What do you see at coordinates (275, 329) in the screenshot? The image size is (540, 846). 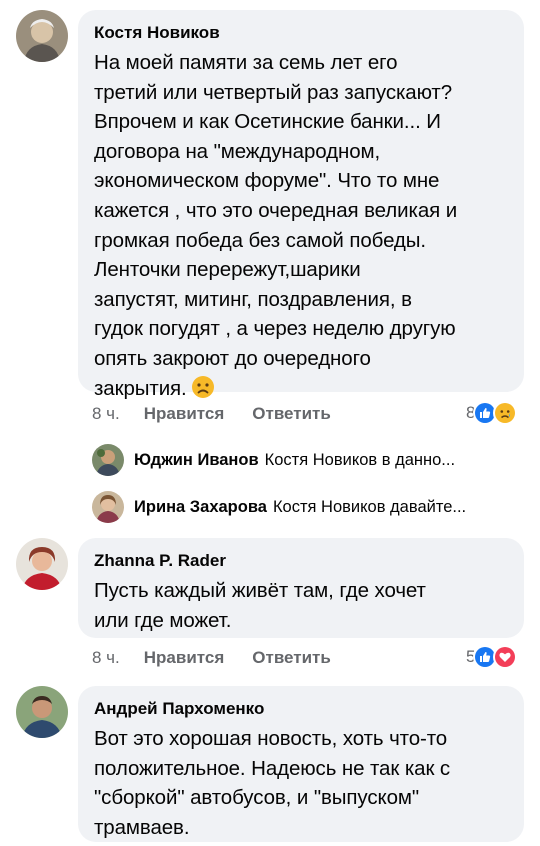 I see `comment-line: гудок погудят , а через неделю другую` at bounding box center [275, 329].